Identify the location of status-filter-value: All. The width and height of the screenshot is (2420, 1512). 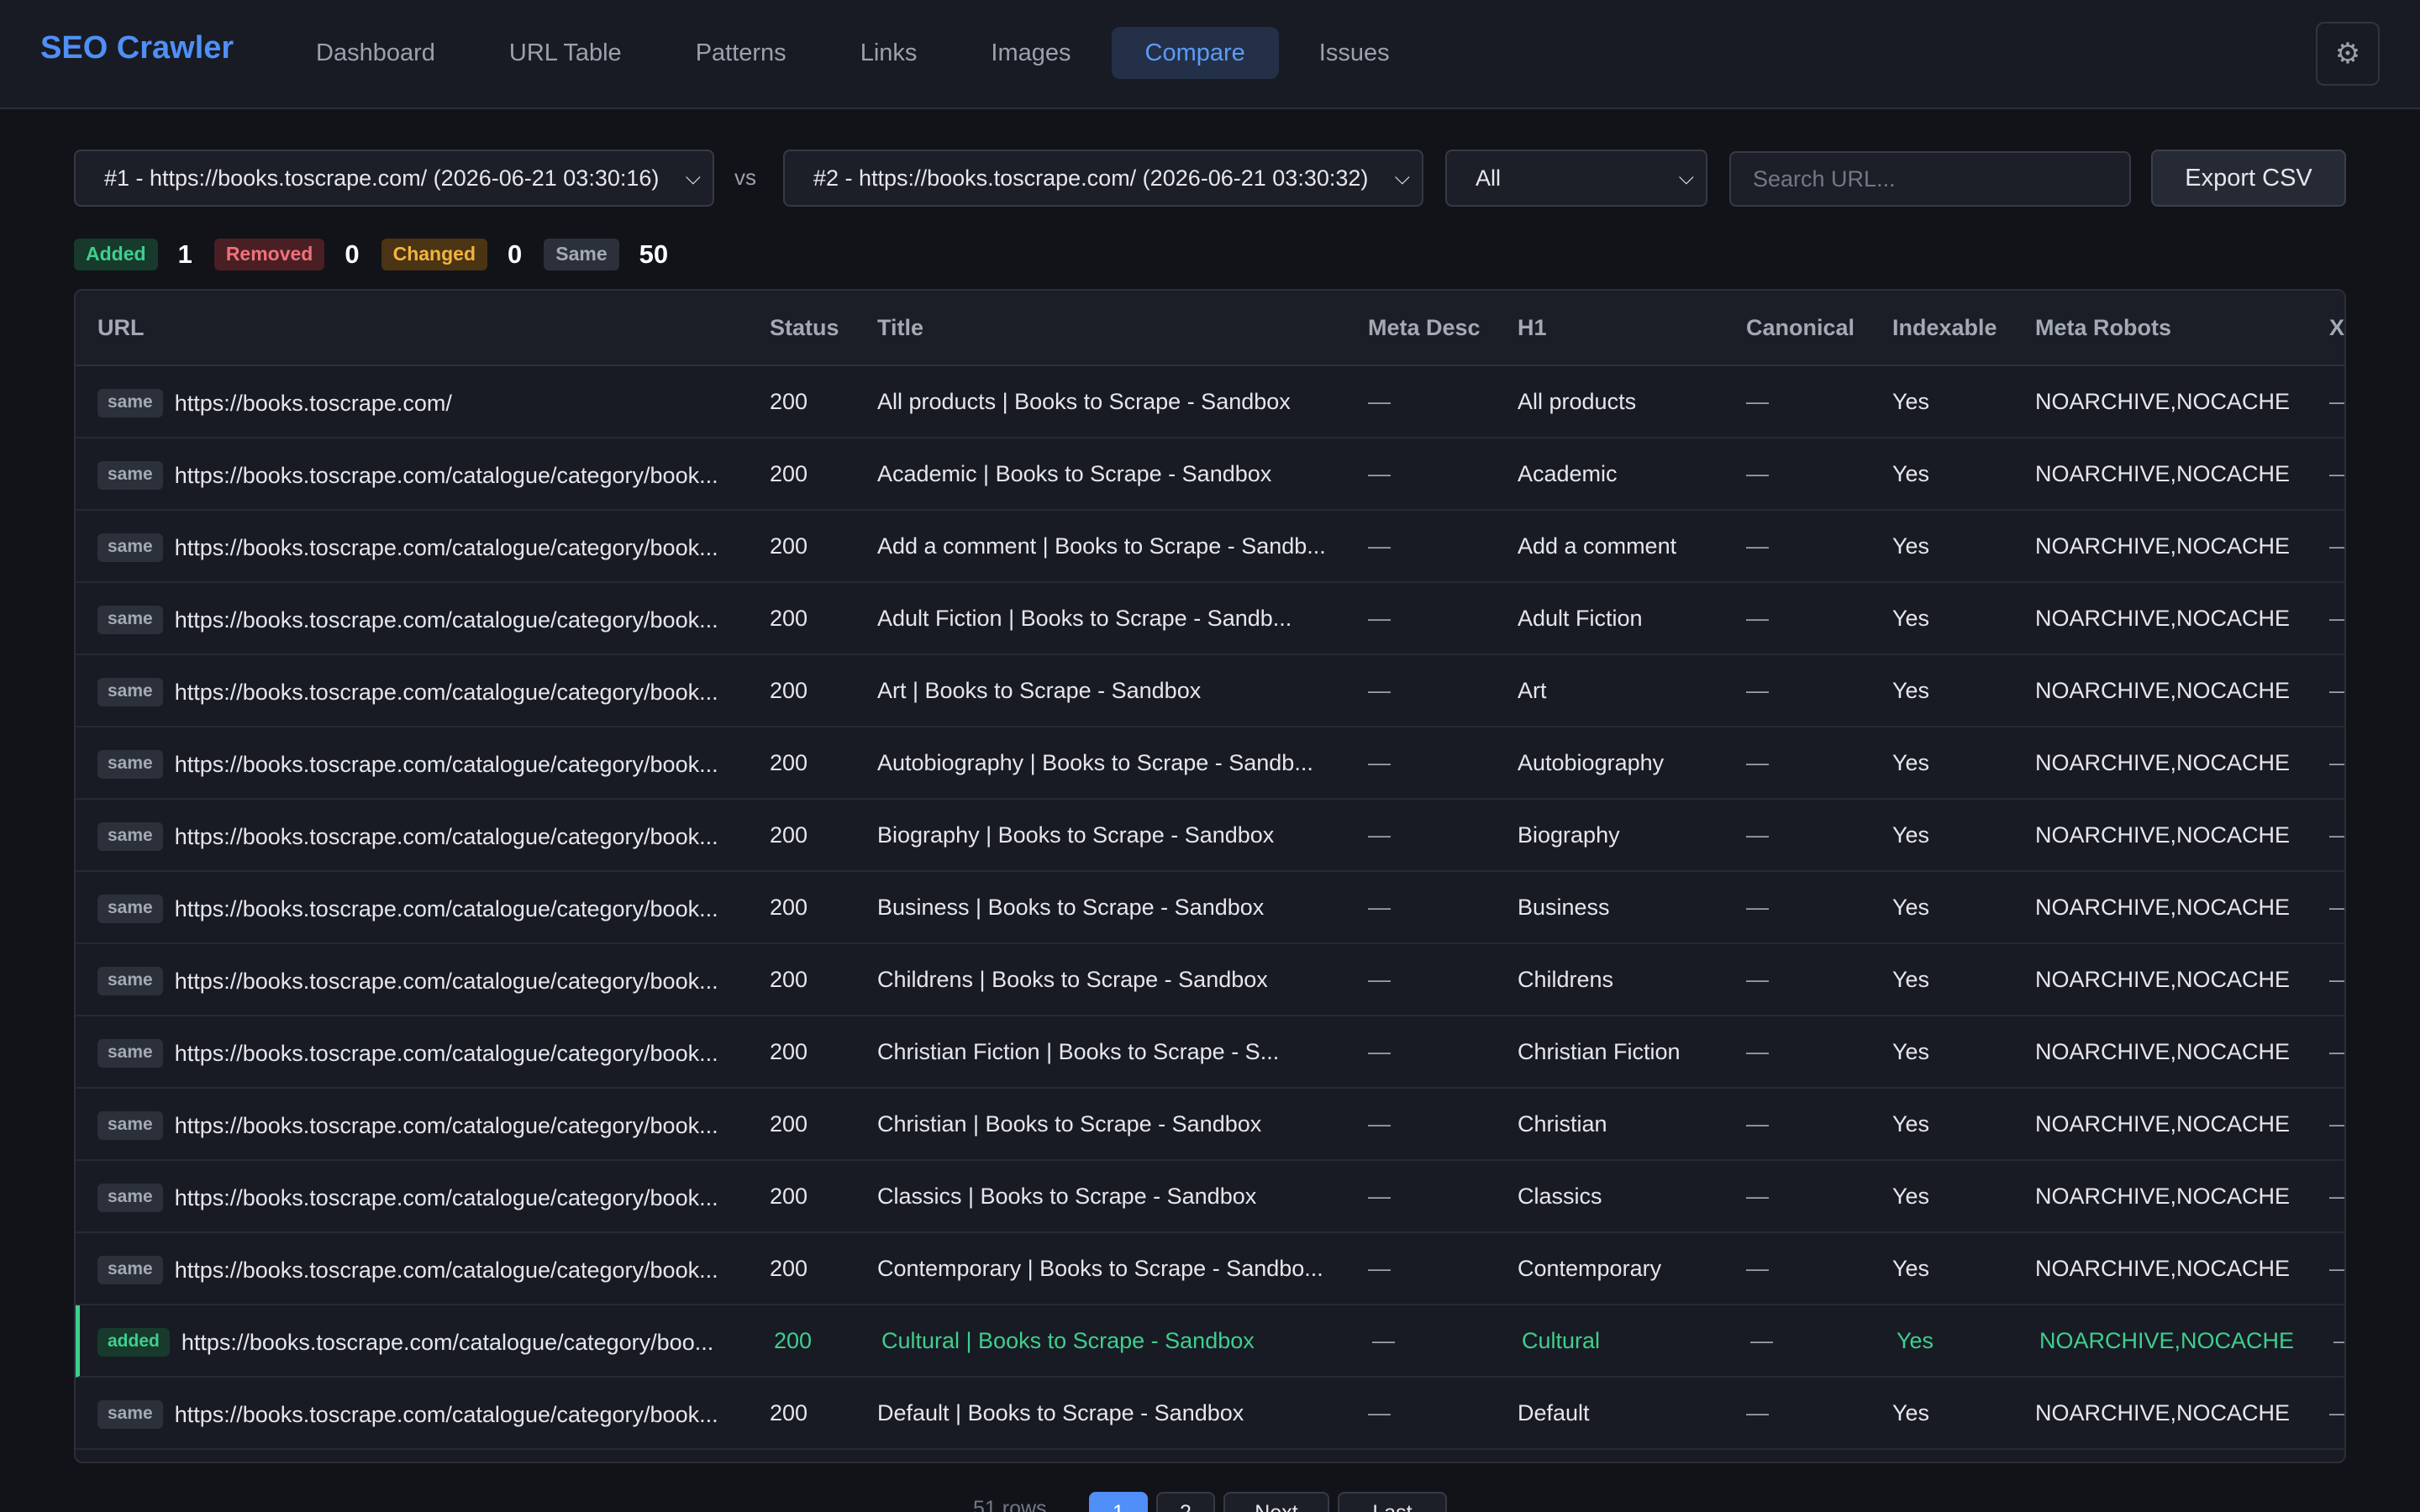
(1489, 178).